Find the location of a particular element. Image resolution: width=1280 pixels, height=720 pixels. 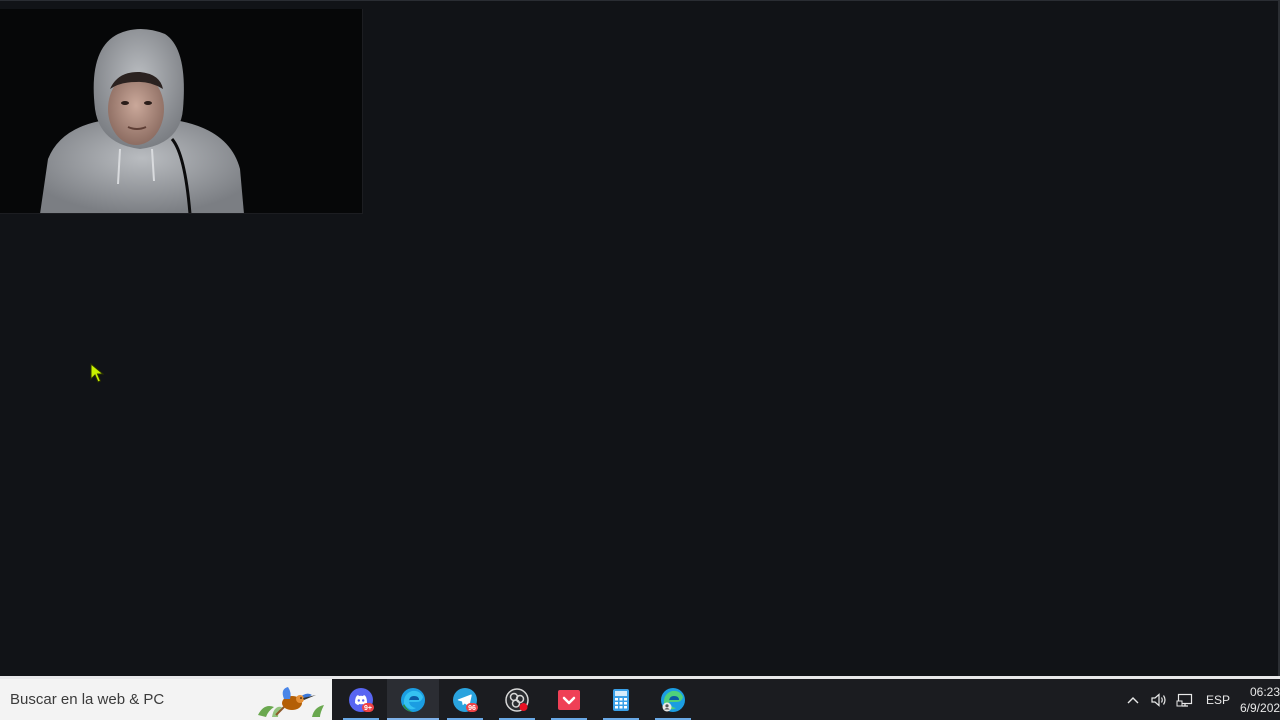

pocket-taskbar-button is located at coordinates (569, 699).